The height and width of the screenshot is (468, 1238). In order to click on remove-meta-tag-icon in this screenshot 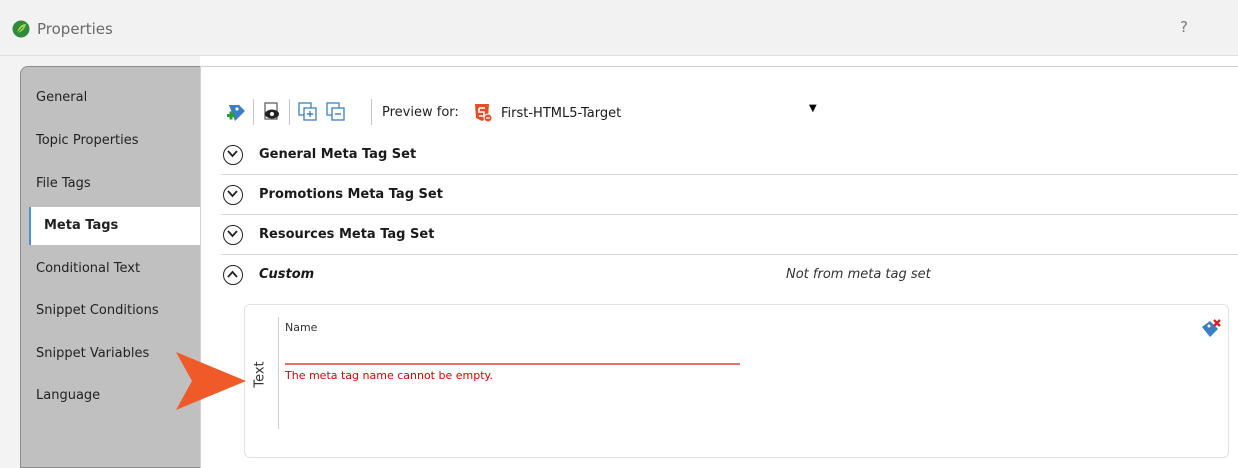, I will do `click(1211, 329)`.